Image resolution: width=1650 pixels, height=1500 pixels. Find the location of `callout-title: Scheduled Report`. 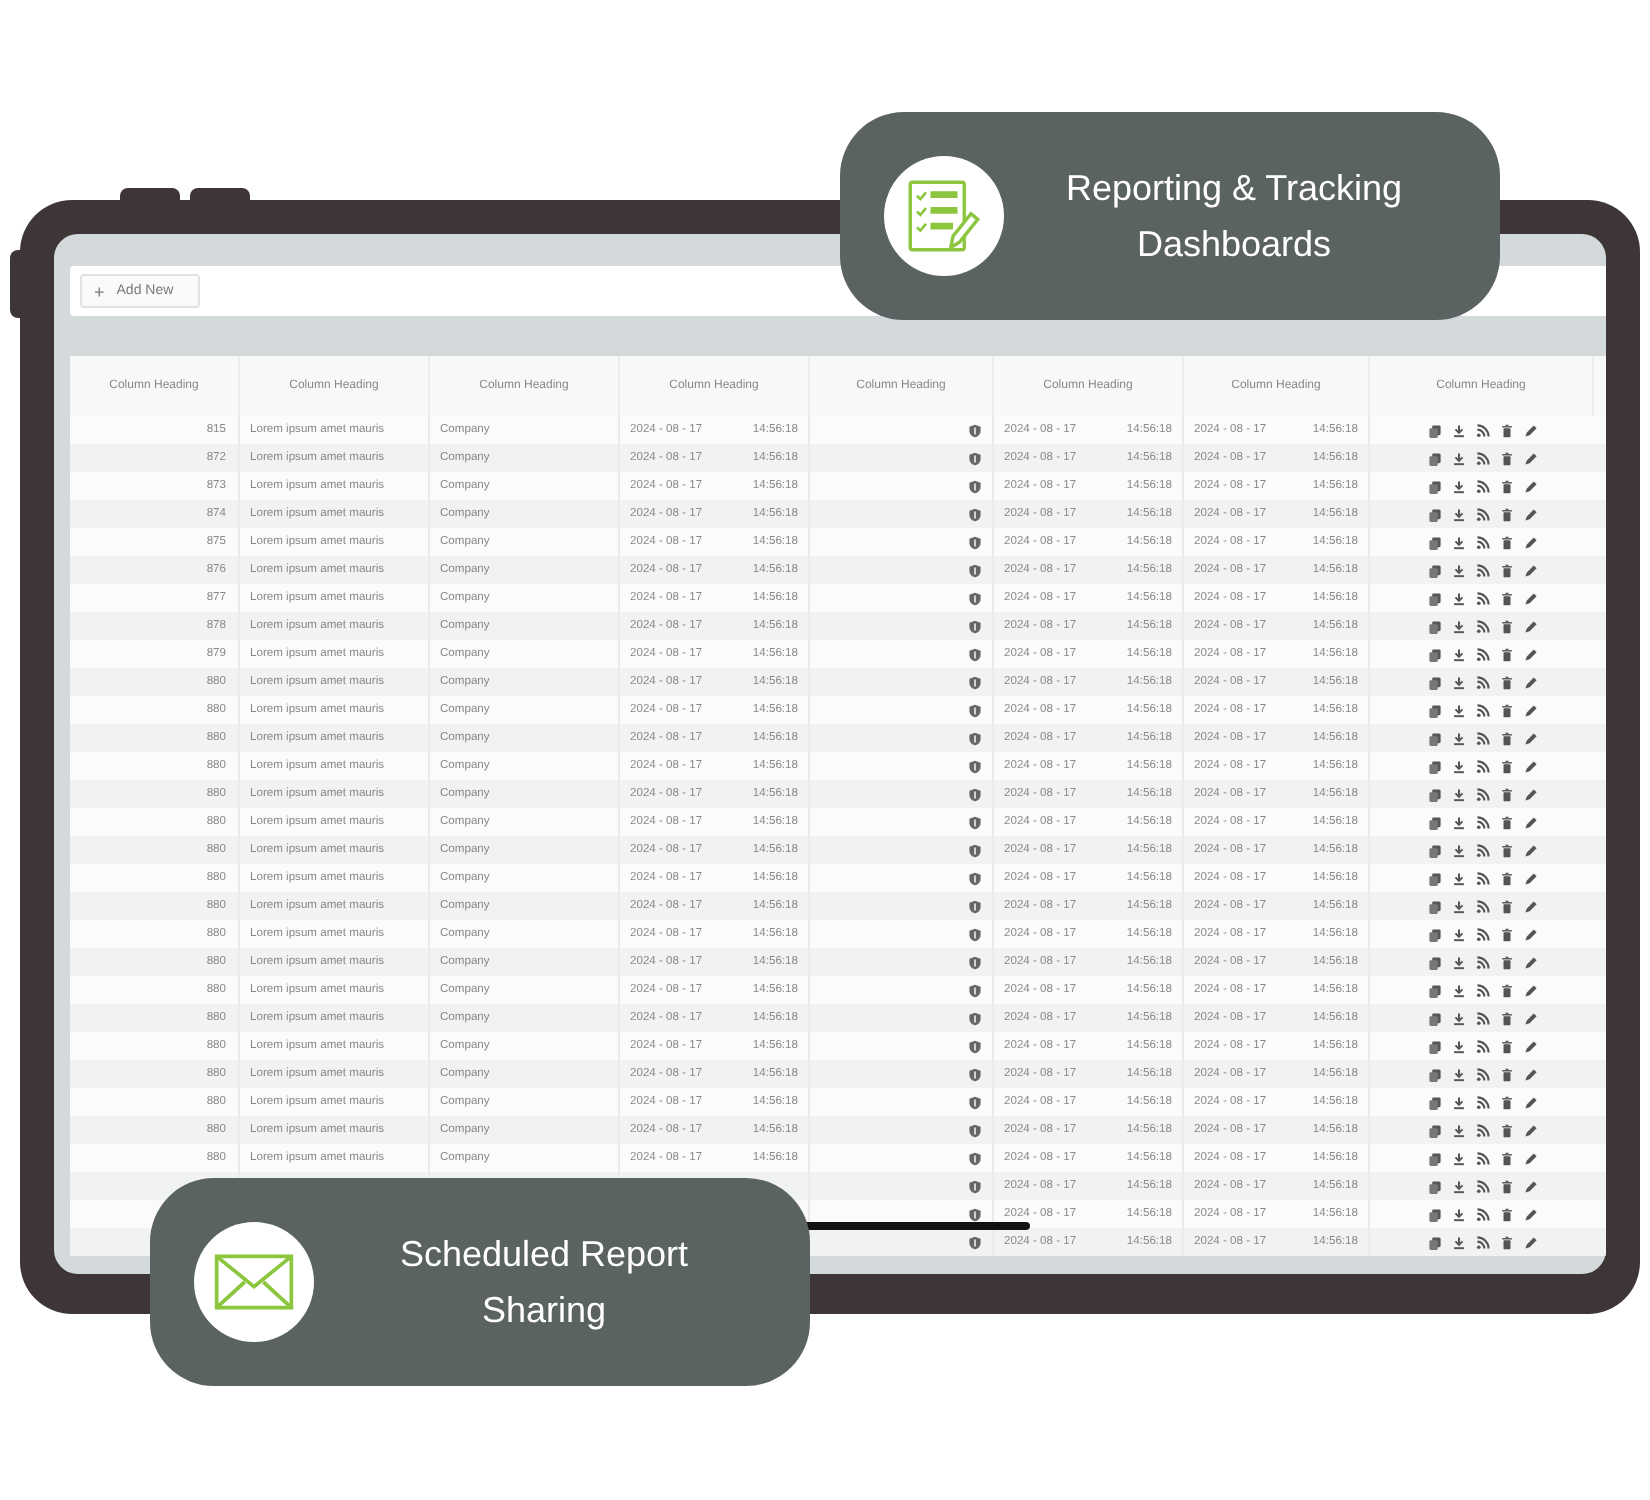

callout-title: Scheduled Report is located at coordinates (544, 1254).